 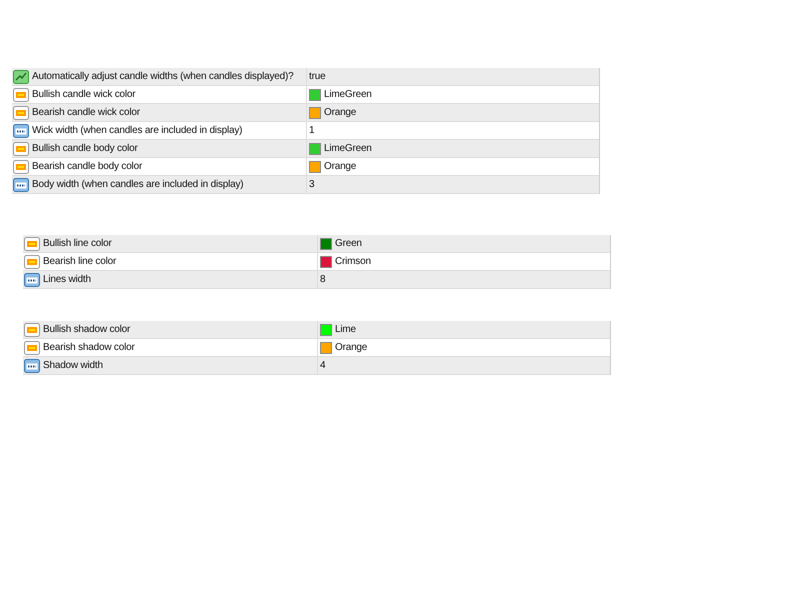 I want to click on property-name: Automatically adjust candle widths (when candles displayed)?, so click(x=163, y=76).